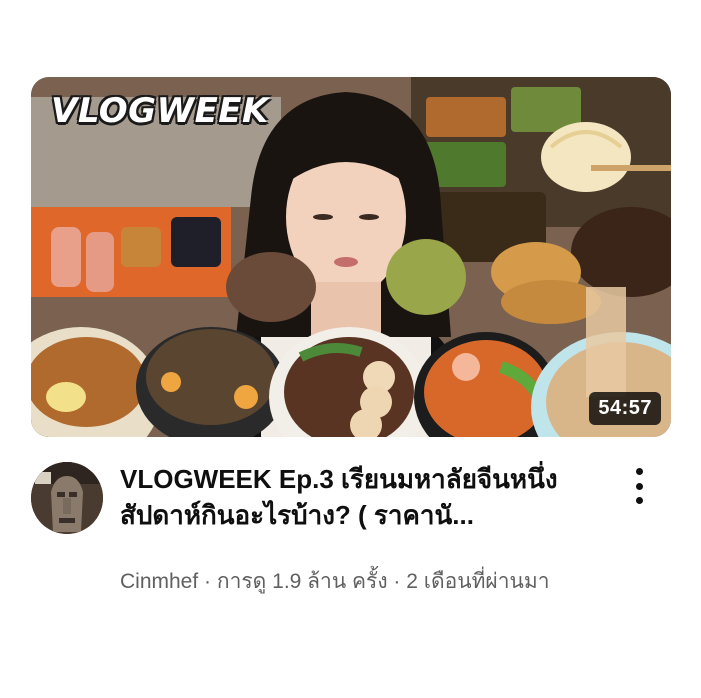 The image size is (701, 698). I want to click on more-vert-icon, so click(639, 486).